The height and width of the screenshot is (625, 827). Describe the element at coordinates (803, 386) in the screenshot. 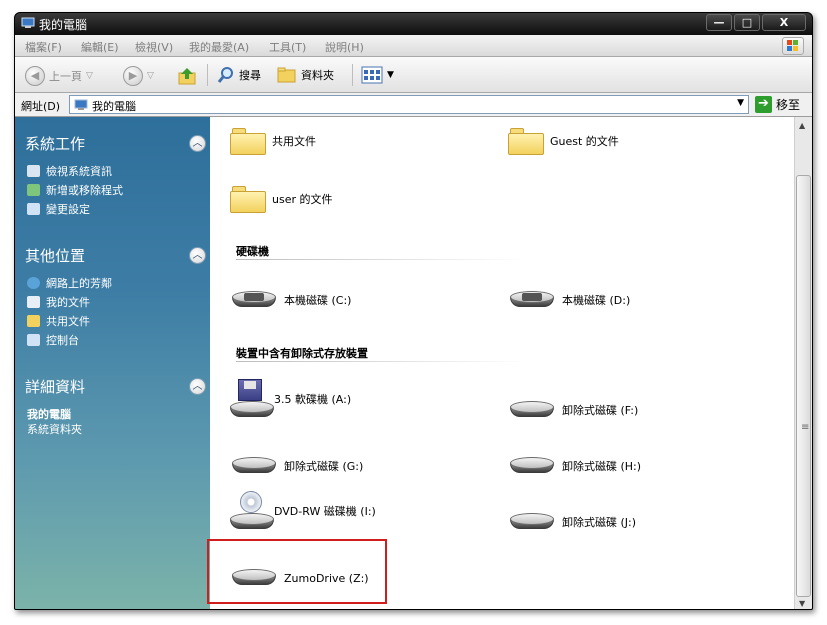

I see `scroll-thumb: ≡` at that location.